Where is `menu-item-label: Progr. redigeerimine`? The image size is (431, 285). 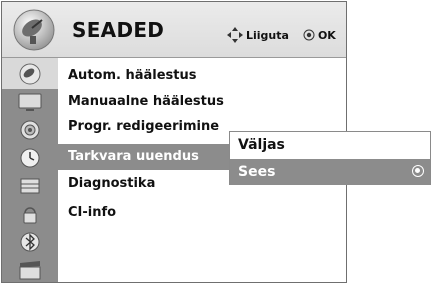 menu-item-label: Progr. redigeerimine is located at coordinates (144, 126).